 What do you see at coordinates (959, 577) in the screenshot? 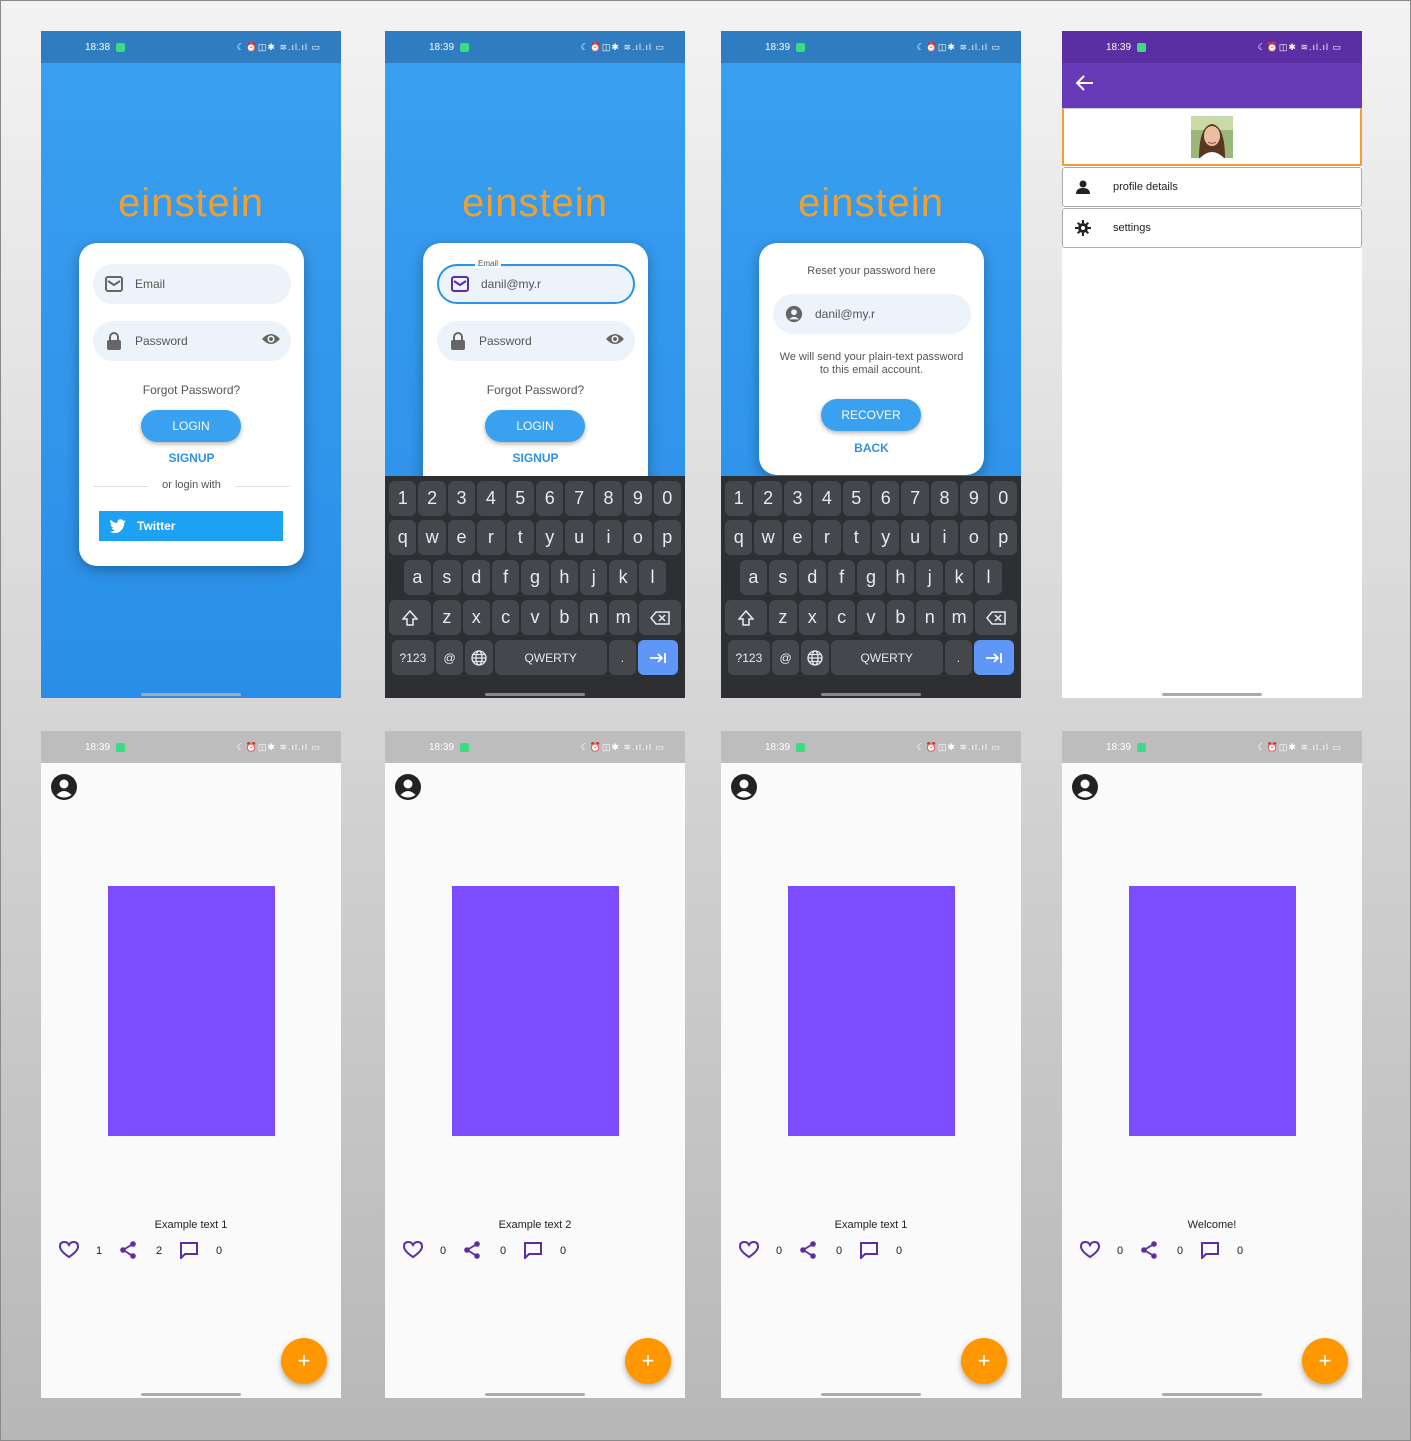
I see `key: k` at bounding box center [959, 577].